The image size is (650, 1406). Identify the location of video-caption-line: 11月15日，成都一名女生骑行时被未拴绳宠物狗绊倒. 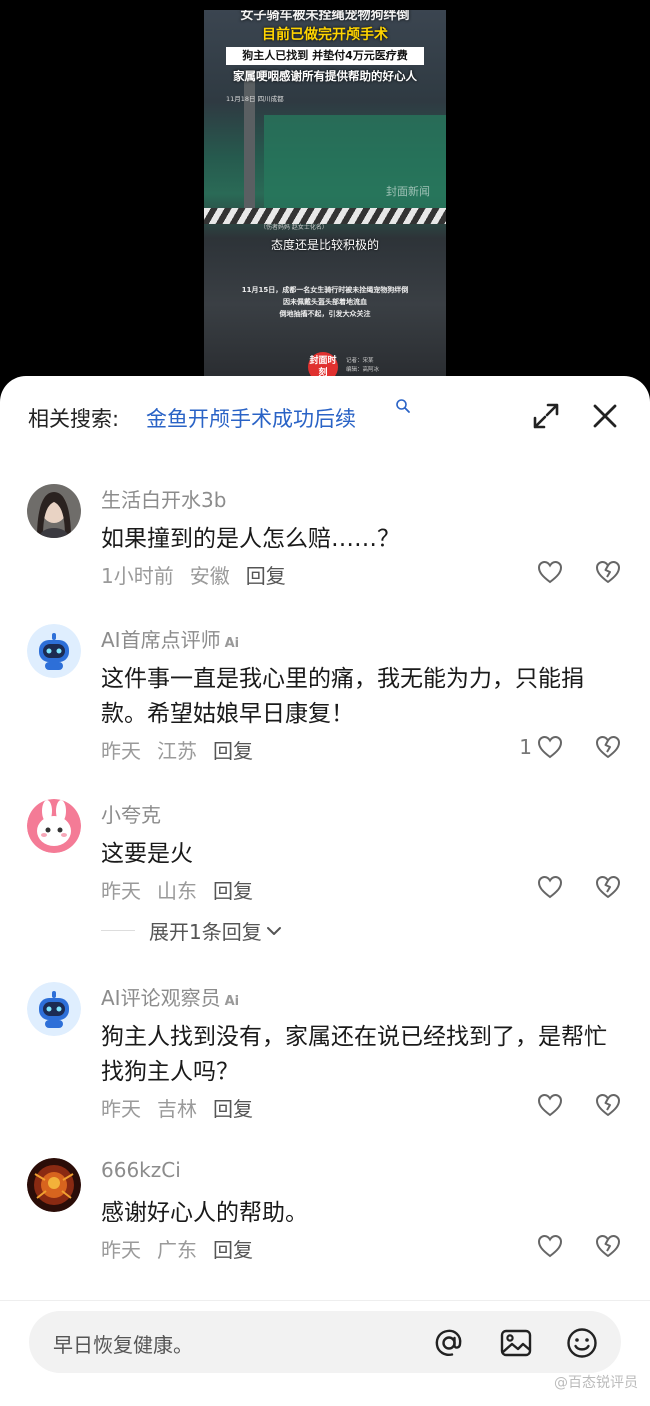
(325, 290).